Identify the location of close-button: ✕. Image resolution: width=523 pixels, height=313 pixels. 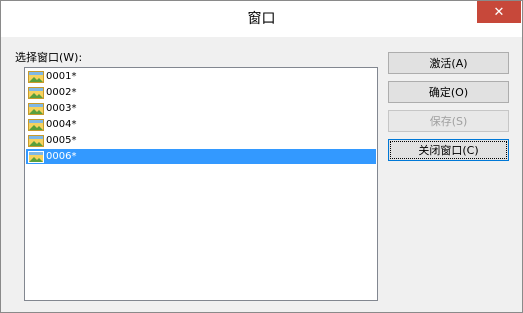
(499, 12).